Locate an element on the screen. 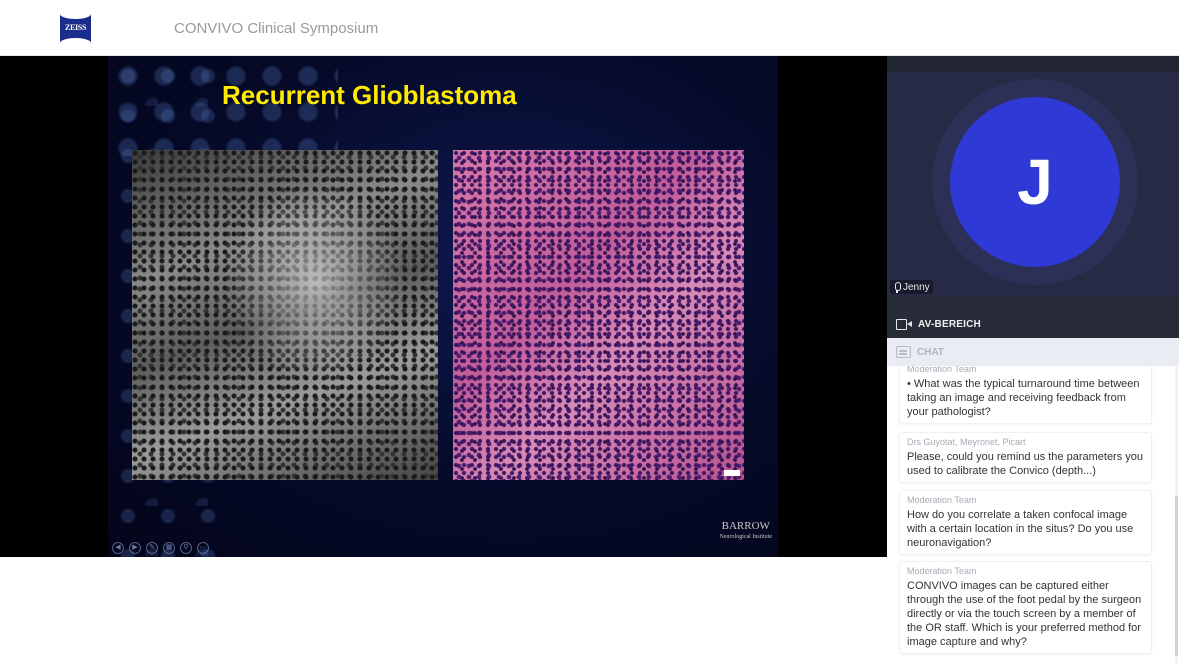 This screenshot has height=663, width=1179. camera-icon is located at coordinates (904, 324).